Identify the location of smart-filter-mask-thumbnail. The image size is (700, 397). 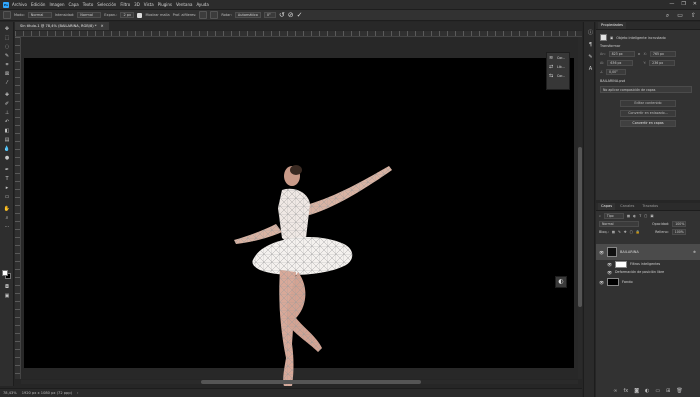
(621, 264).